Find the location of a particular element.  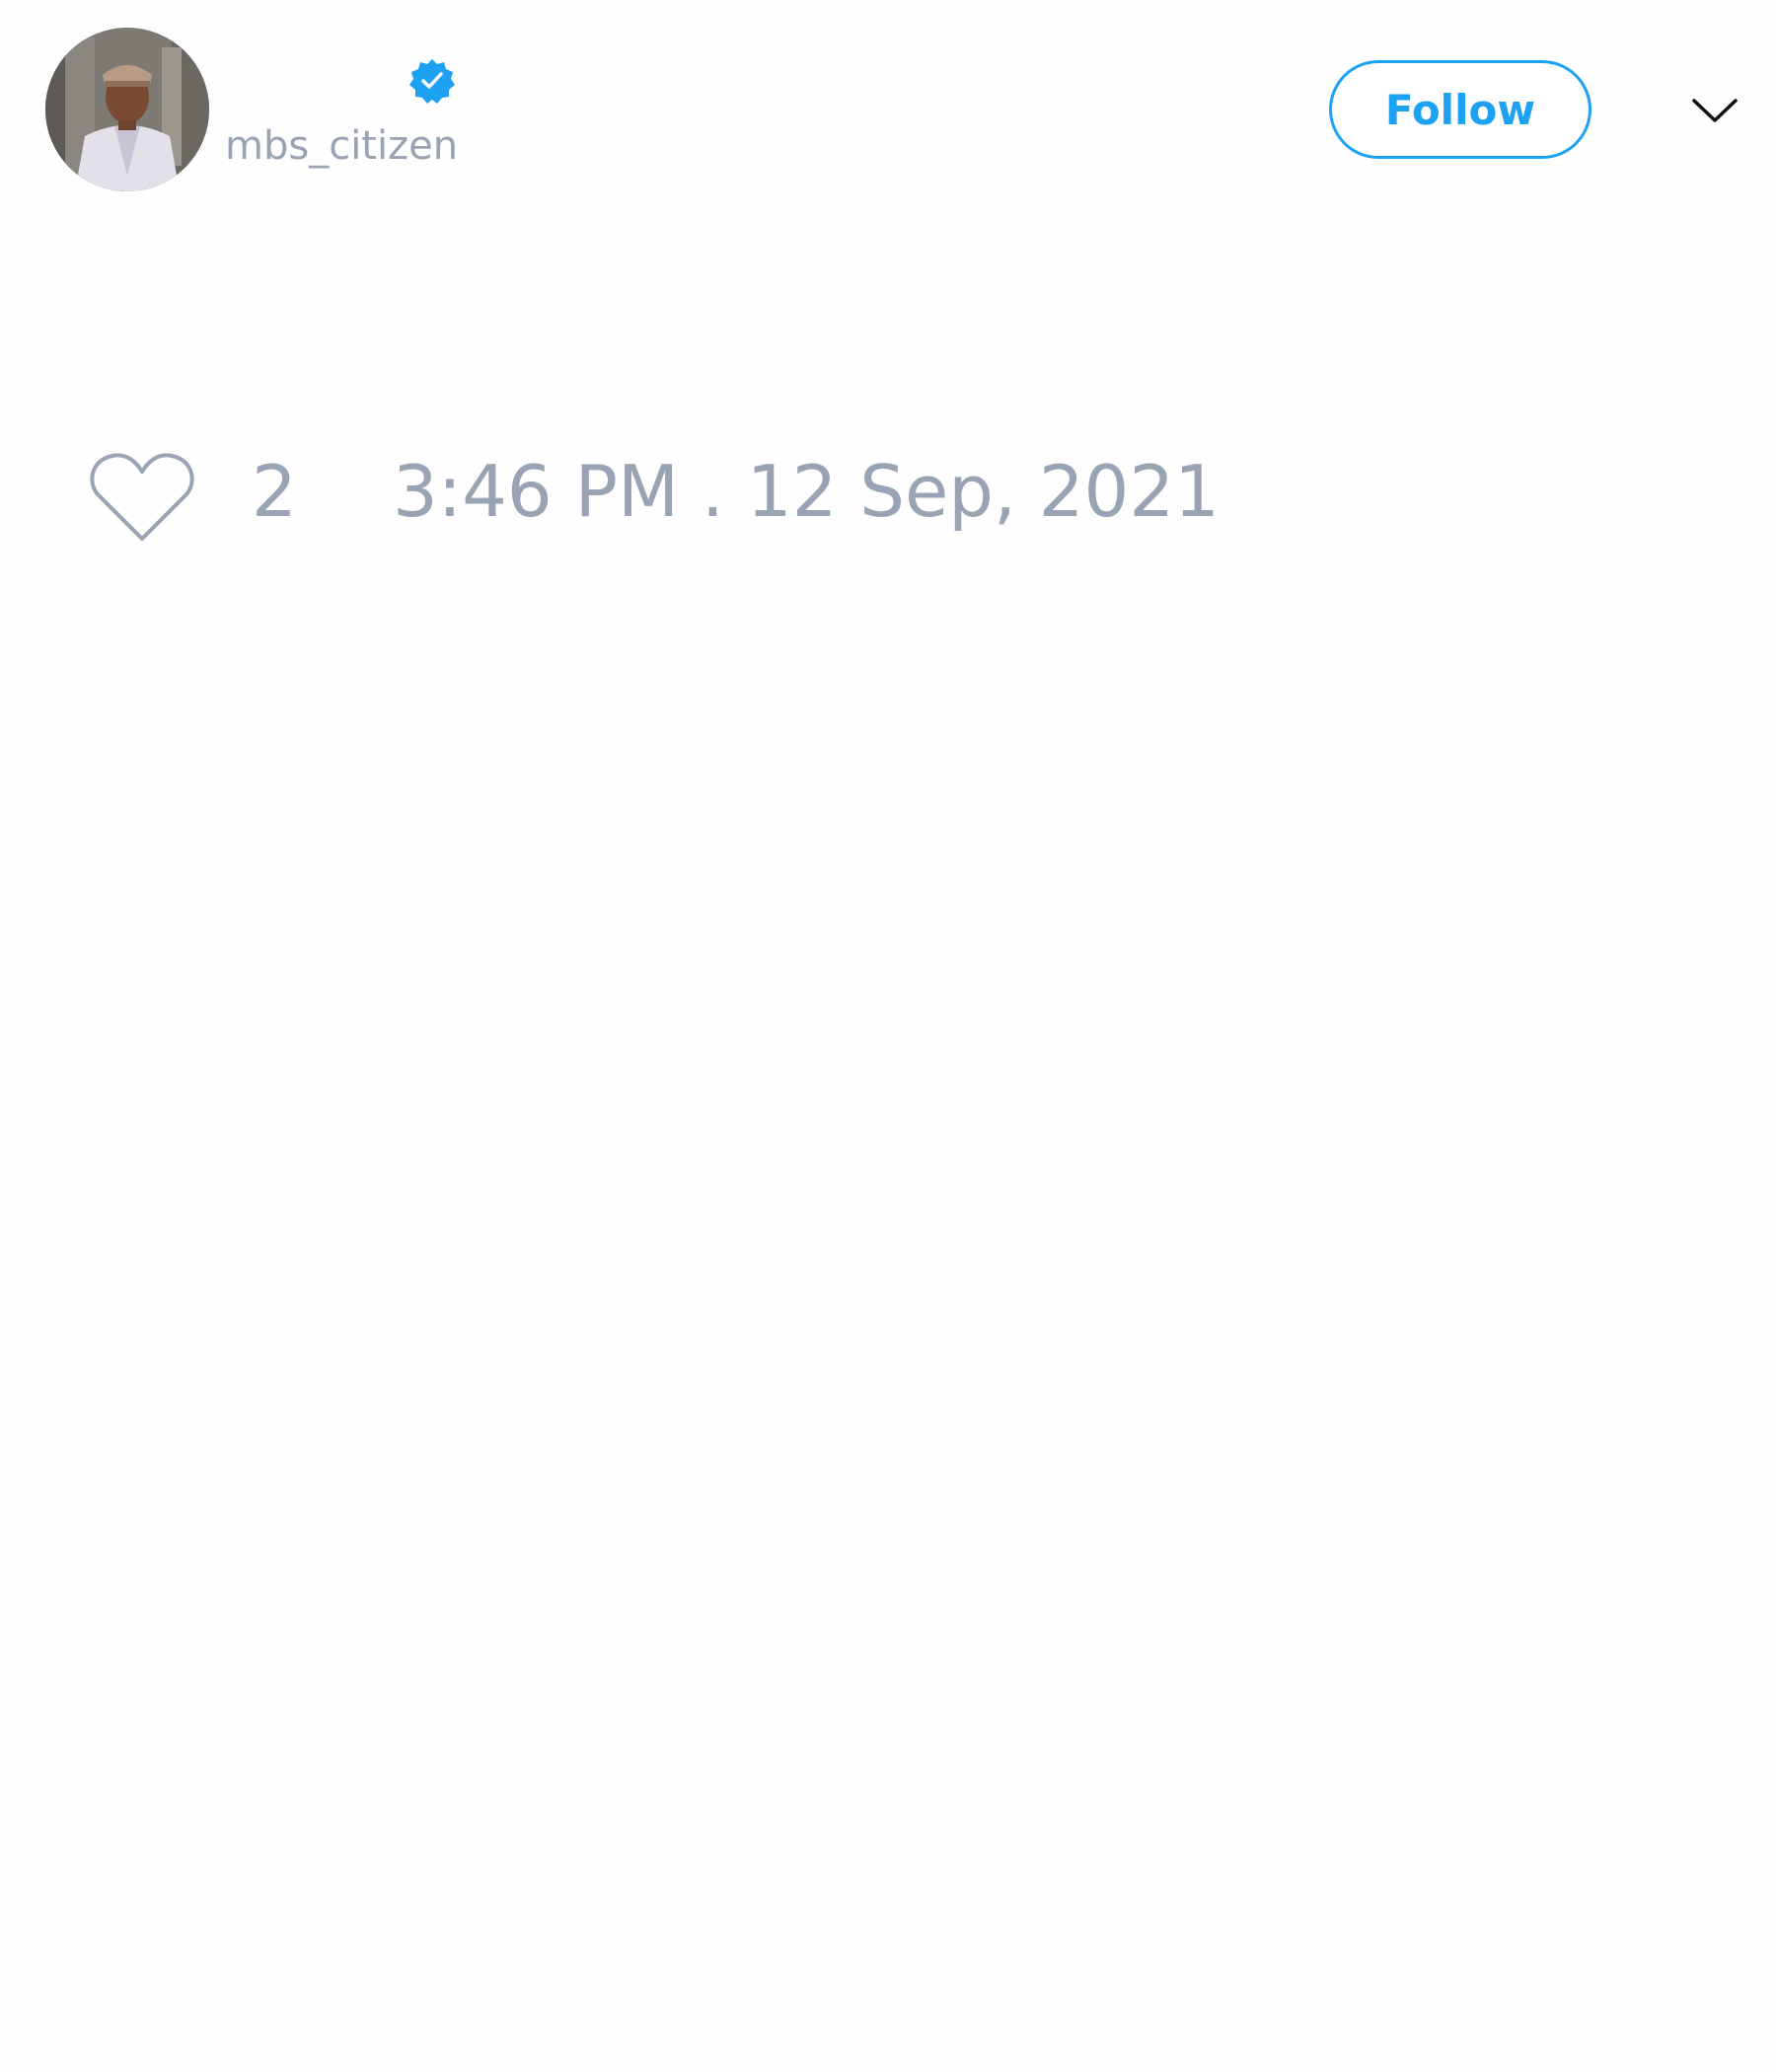

follow-button: Follow is located at coordinates (1460, 110).